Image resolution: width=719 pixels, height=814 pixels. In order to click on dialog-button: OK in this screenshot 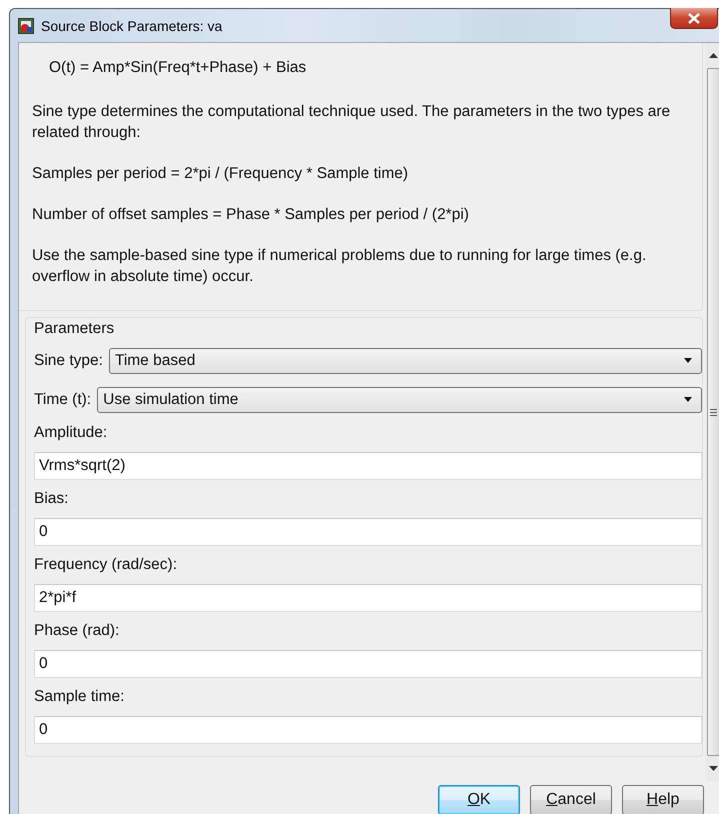, I will do `click(479, 799)`.